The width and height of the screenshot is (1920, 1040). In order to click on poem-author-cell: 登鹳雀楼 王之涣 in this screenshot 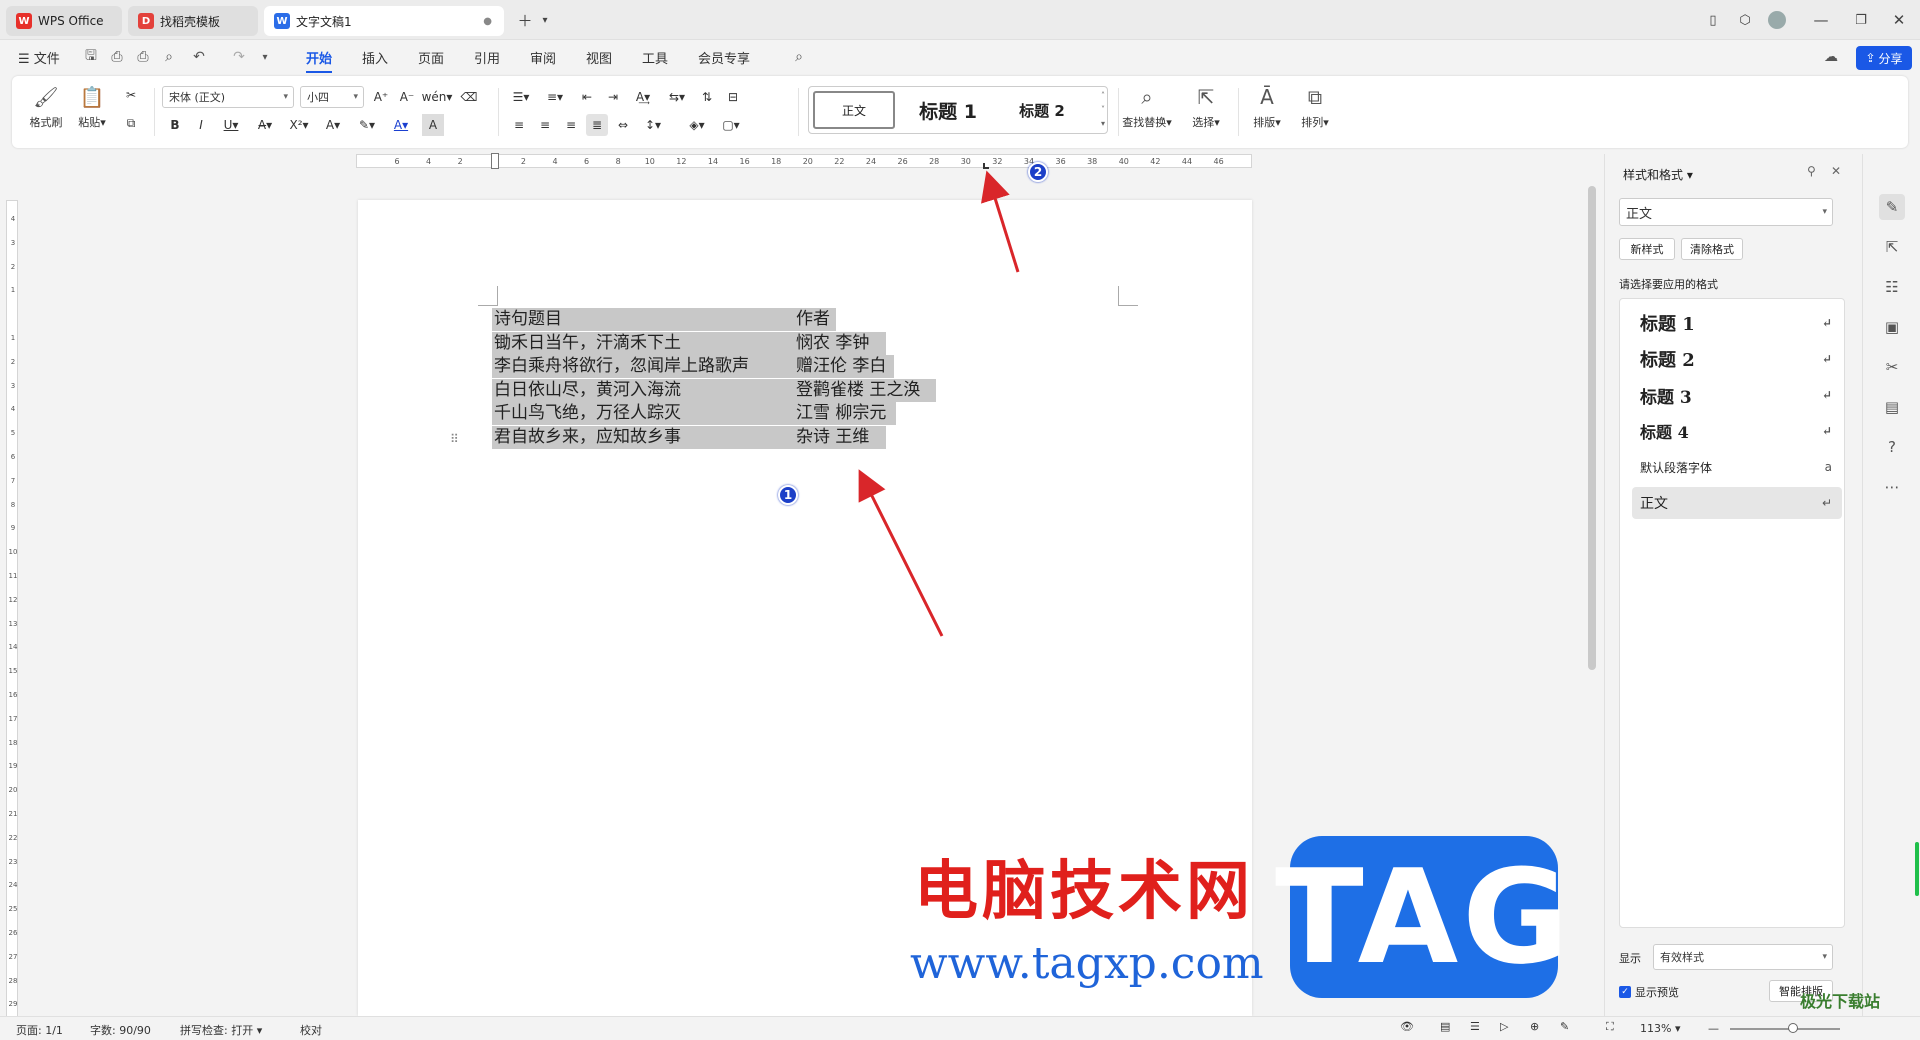, I will do `click(865, 390)`.